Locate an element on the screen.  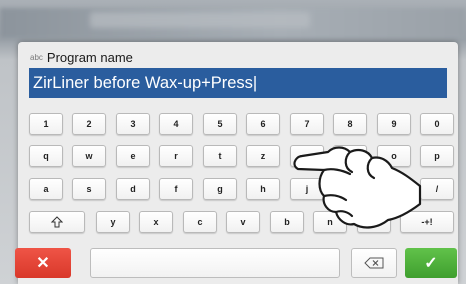
key: q is located at coordinates (46, 156).